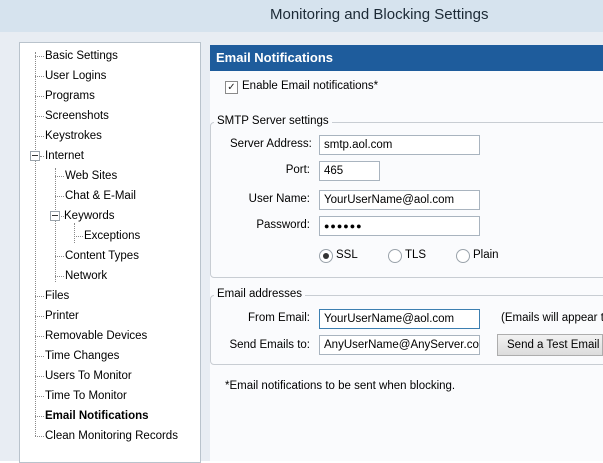  Describe the element at coordinates (399, 345) in the screenshot. I see `send-emails-to-input: AnyUserName@AnyServer.com` at that location.